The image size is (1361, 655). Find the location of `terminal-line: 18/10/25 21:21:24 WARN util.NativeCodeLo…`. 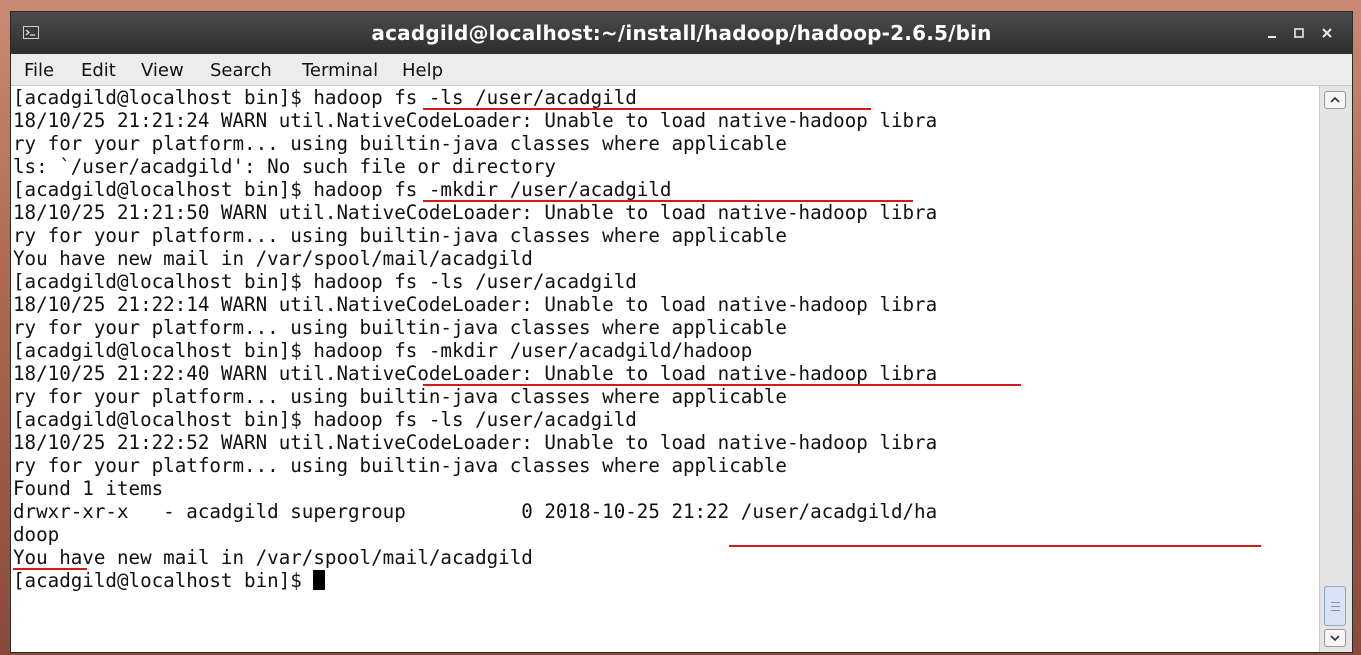

terminal-line: 18/10/25 21:21:24 WARN util.NativeCodeLo… is located at coordinates (475, 120).